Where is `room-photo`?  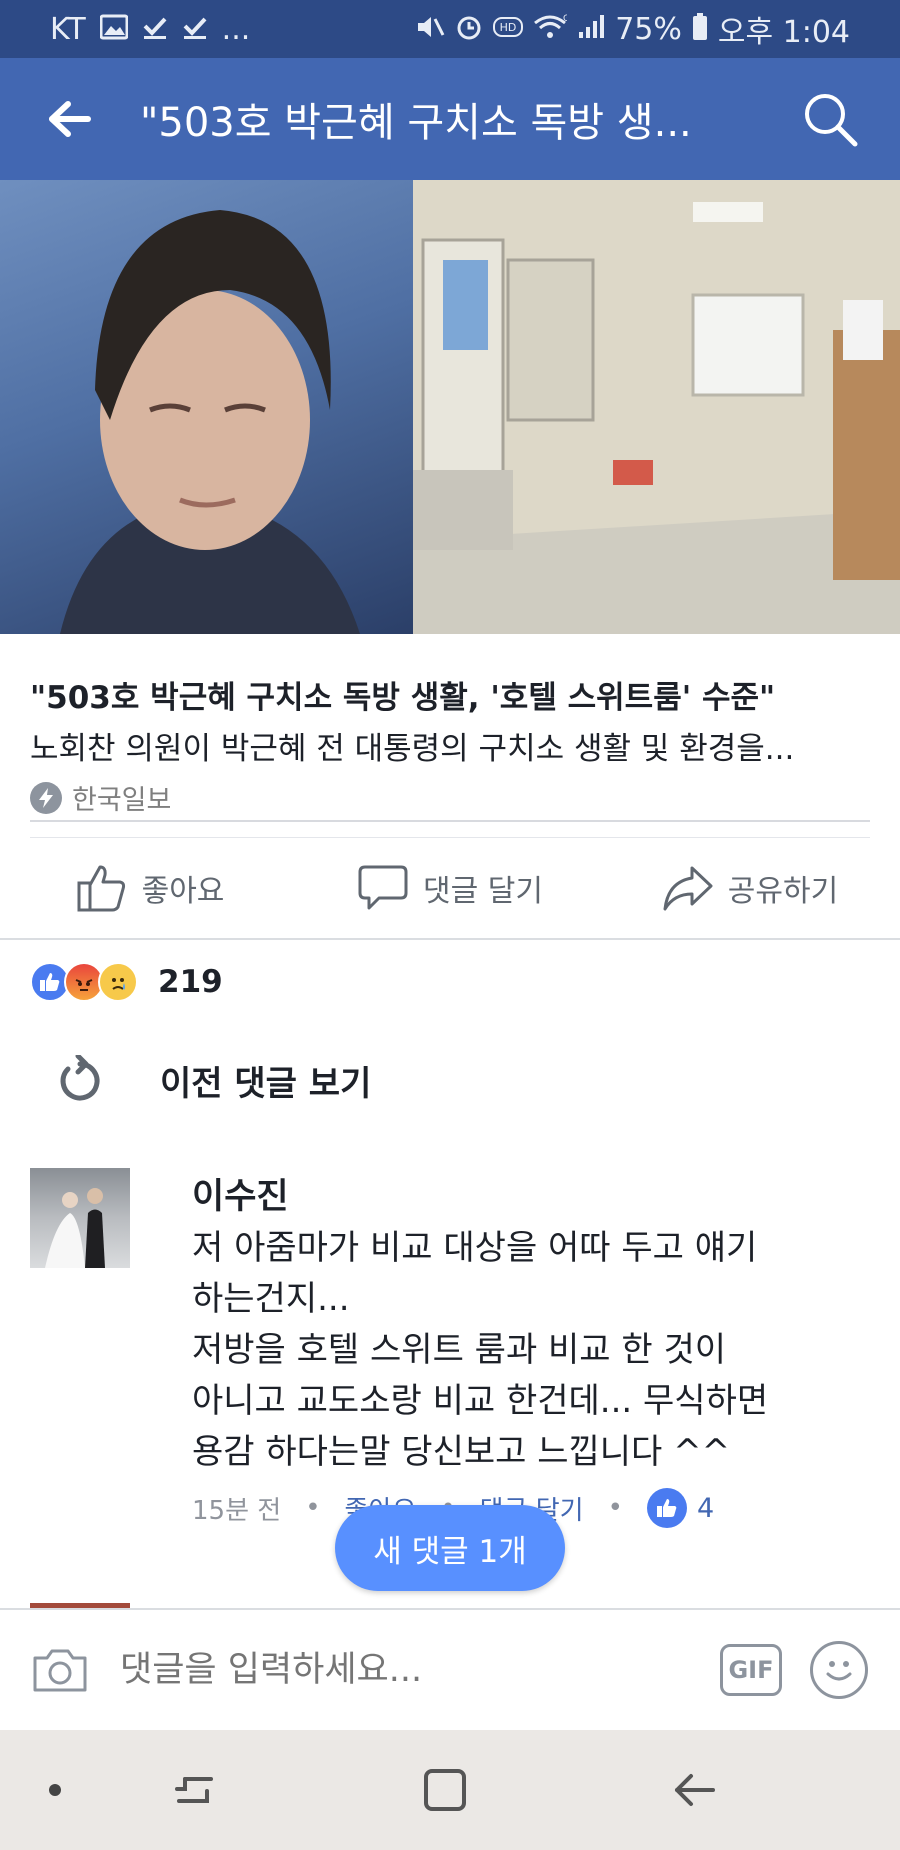
room-photo is located at coordinates (656, 407).